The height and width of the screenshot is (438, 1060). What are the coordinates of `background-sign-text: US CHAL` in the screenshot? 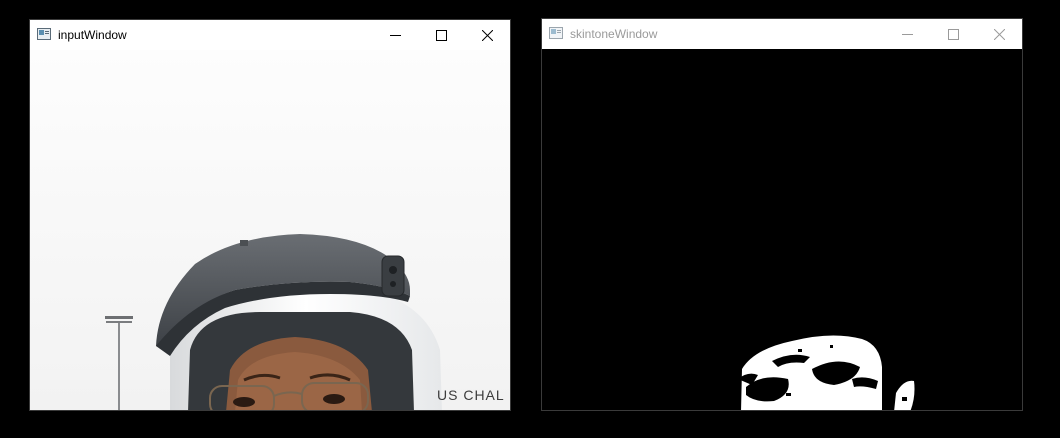 It's located at (471, 395).